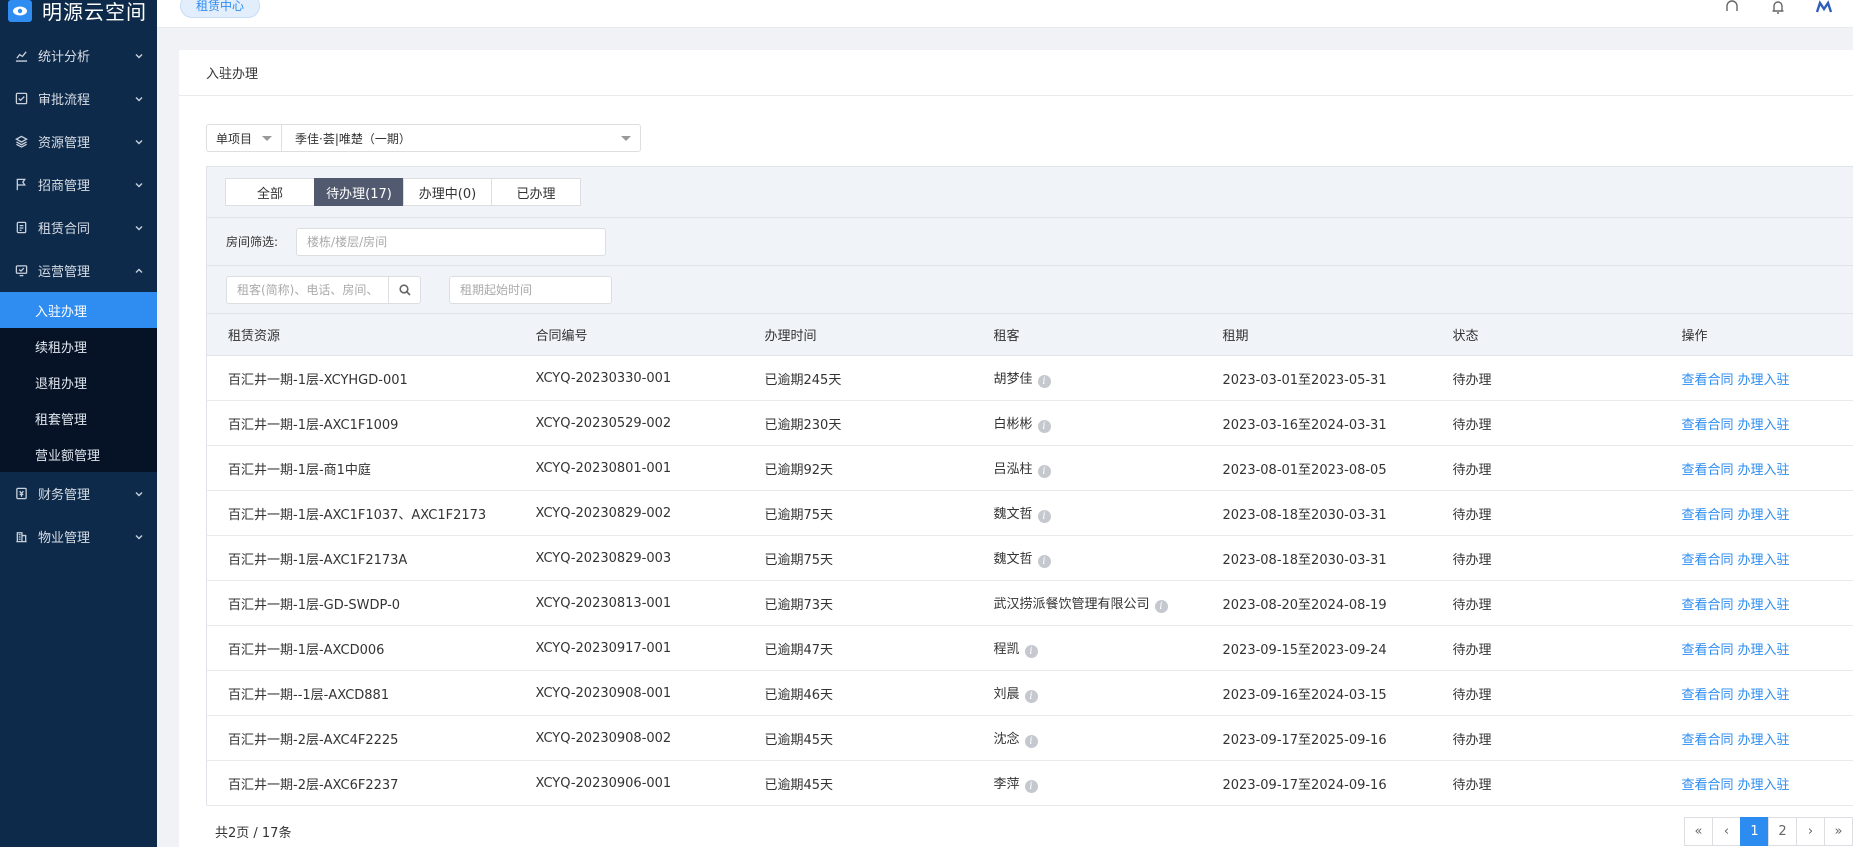 The width and height of the screenshot is (1853, 847). I want to click on tab-pending: 待办理(17), so click(359, 192).